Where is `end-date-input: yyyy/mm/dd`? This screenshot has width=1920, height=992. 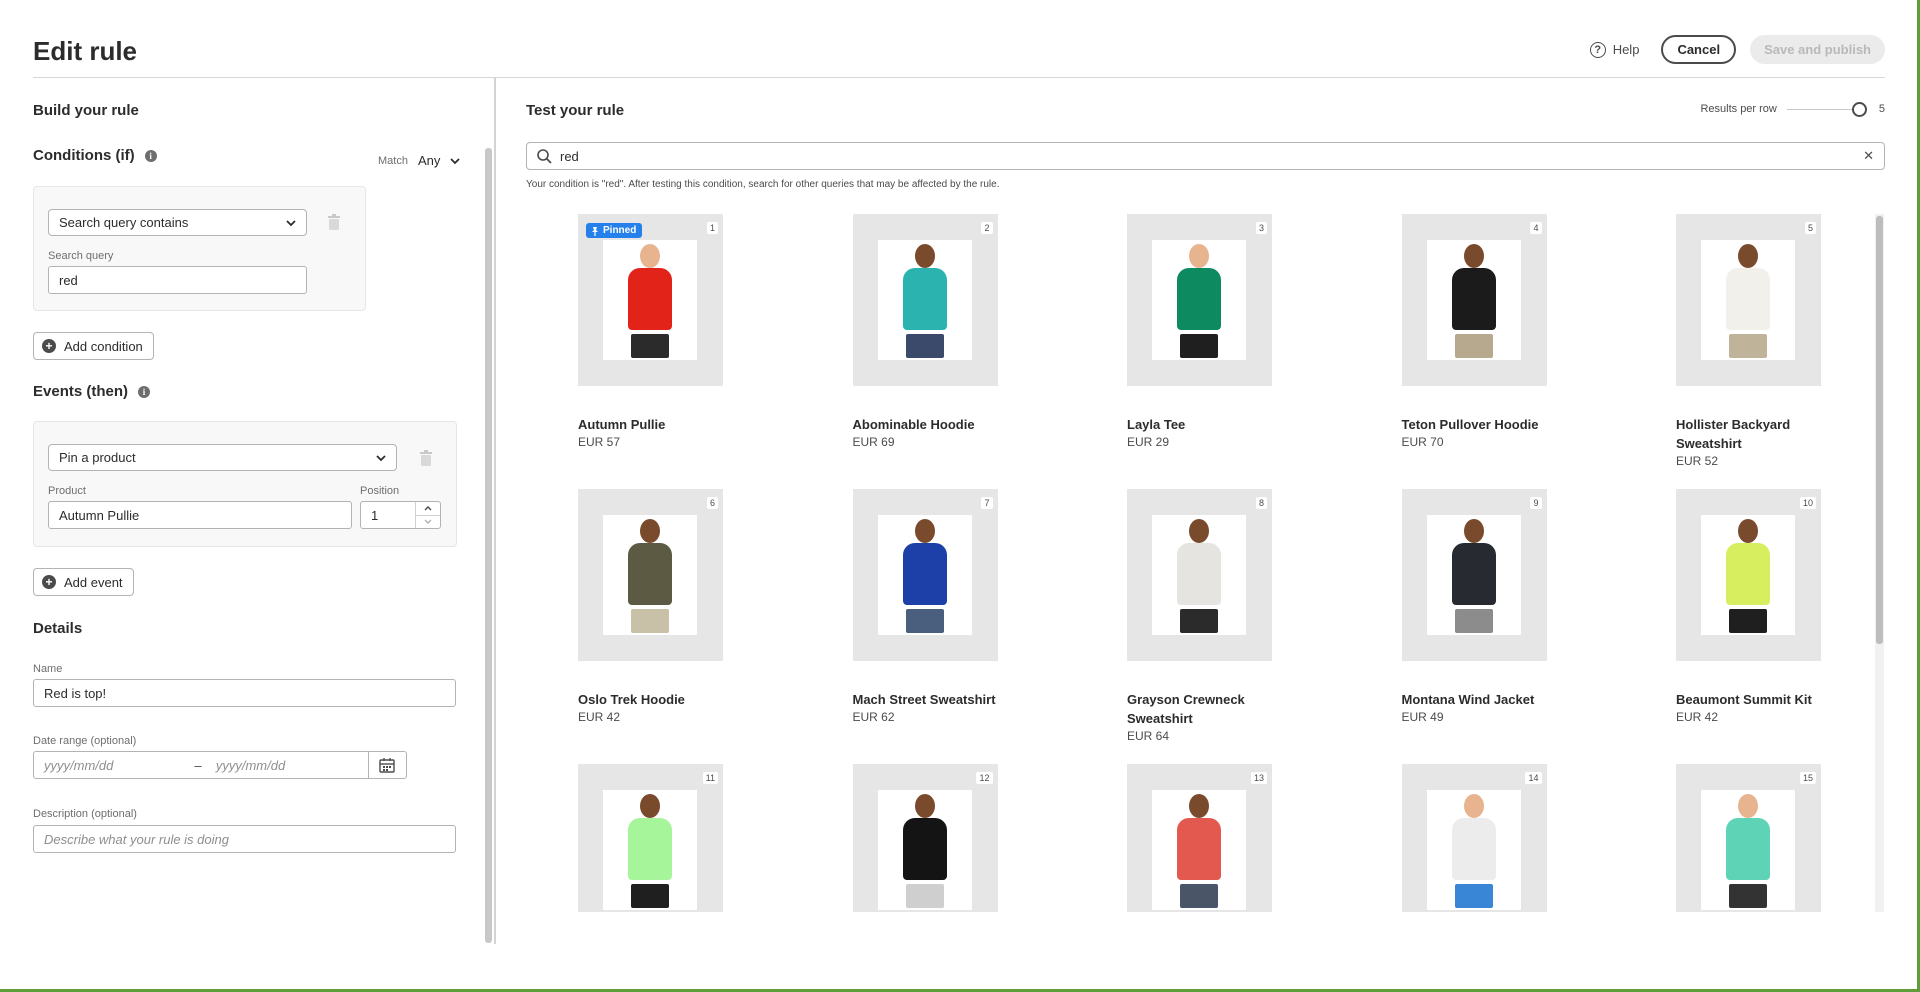 end-date-input: yyyy/mm/dd is located at coordinates (287, 765).